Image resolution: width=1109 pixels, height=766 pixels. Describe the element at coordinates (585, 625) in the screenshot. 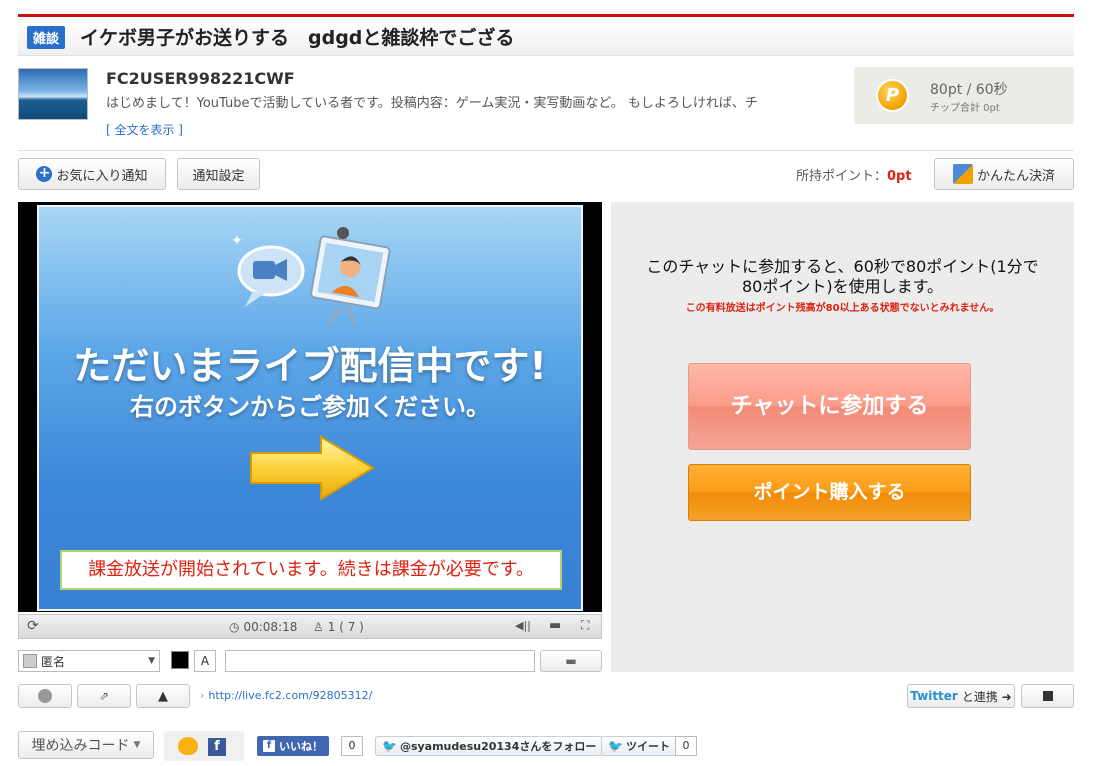

I see `fullscreen-icon: ⛶` at that location.